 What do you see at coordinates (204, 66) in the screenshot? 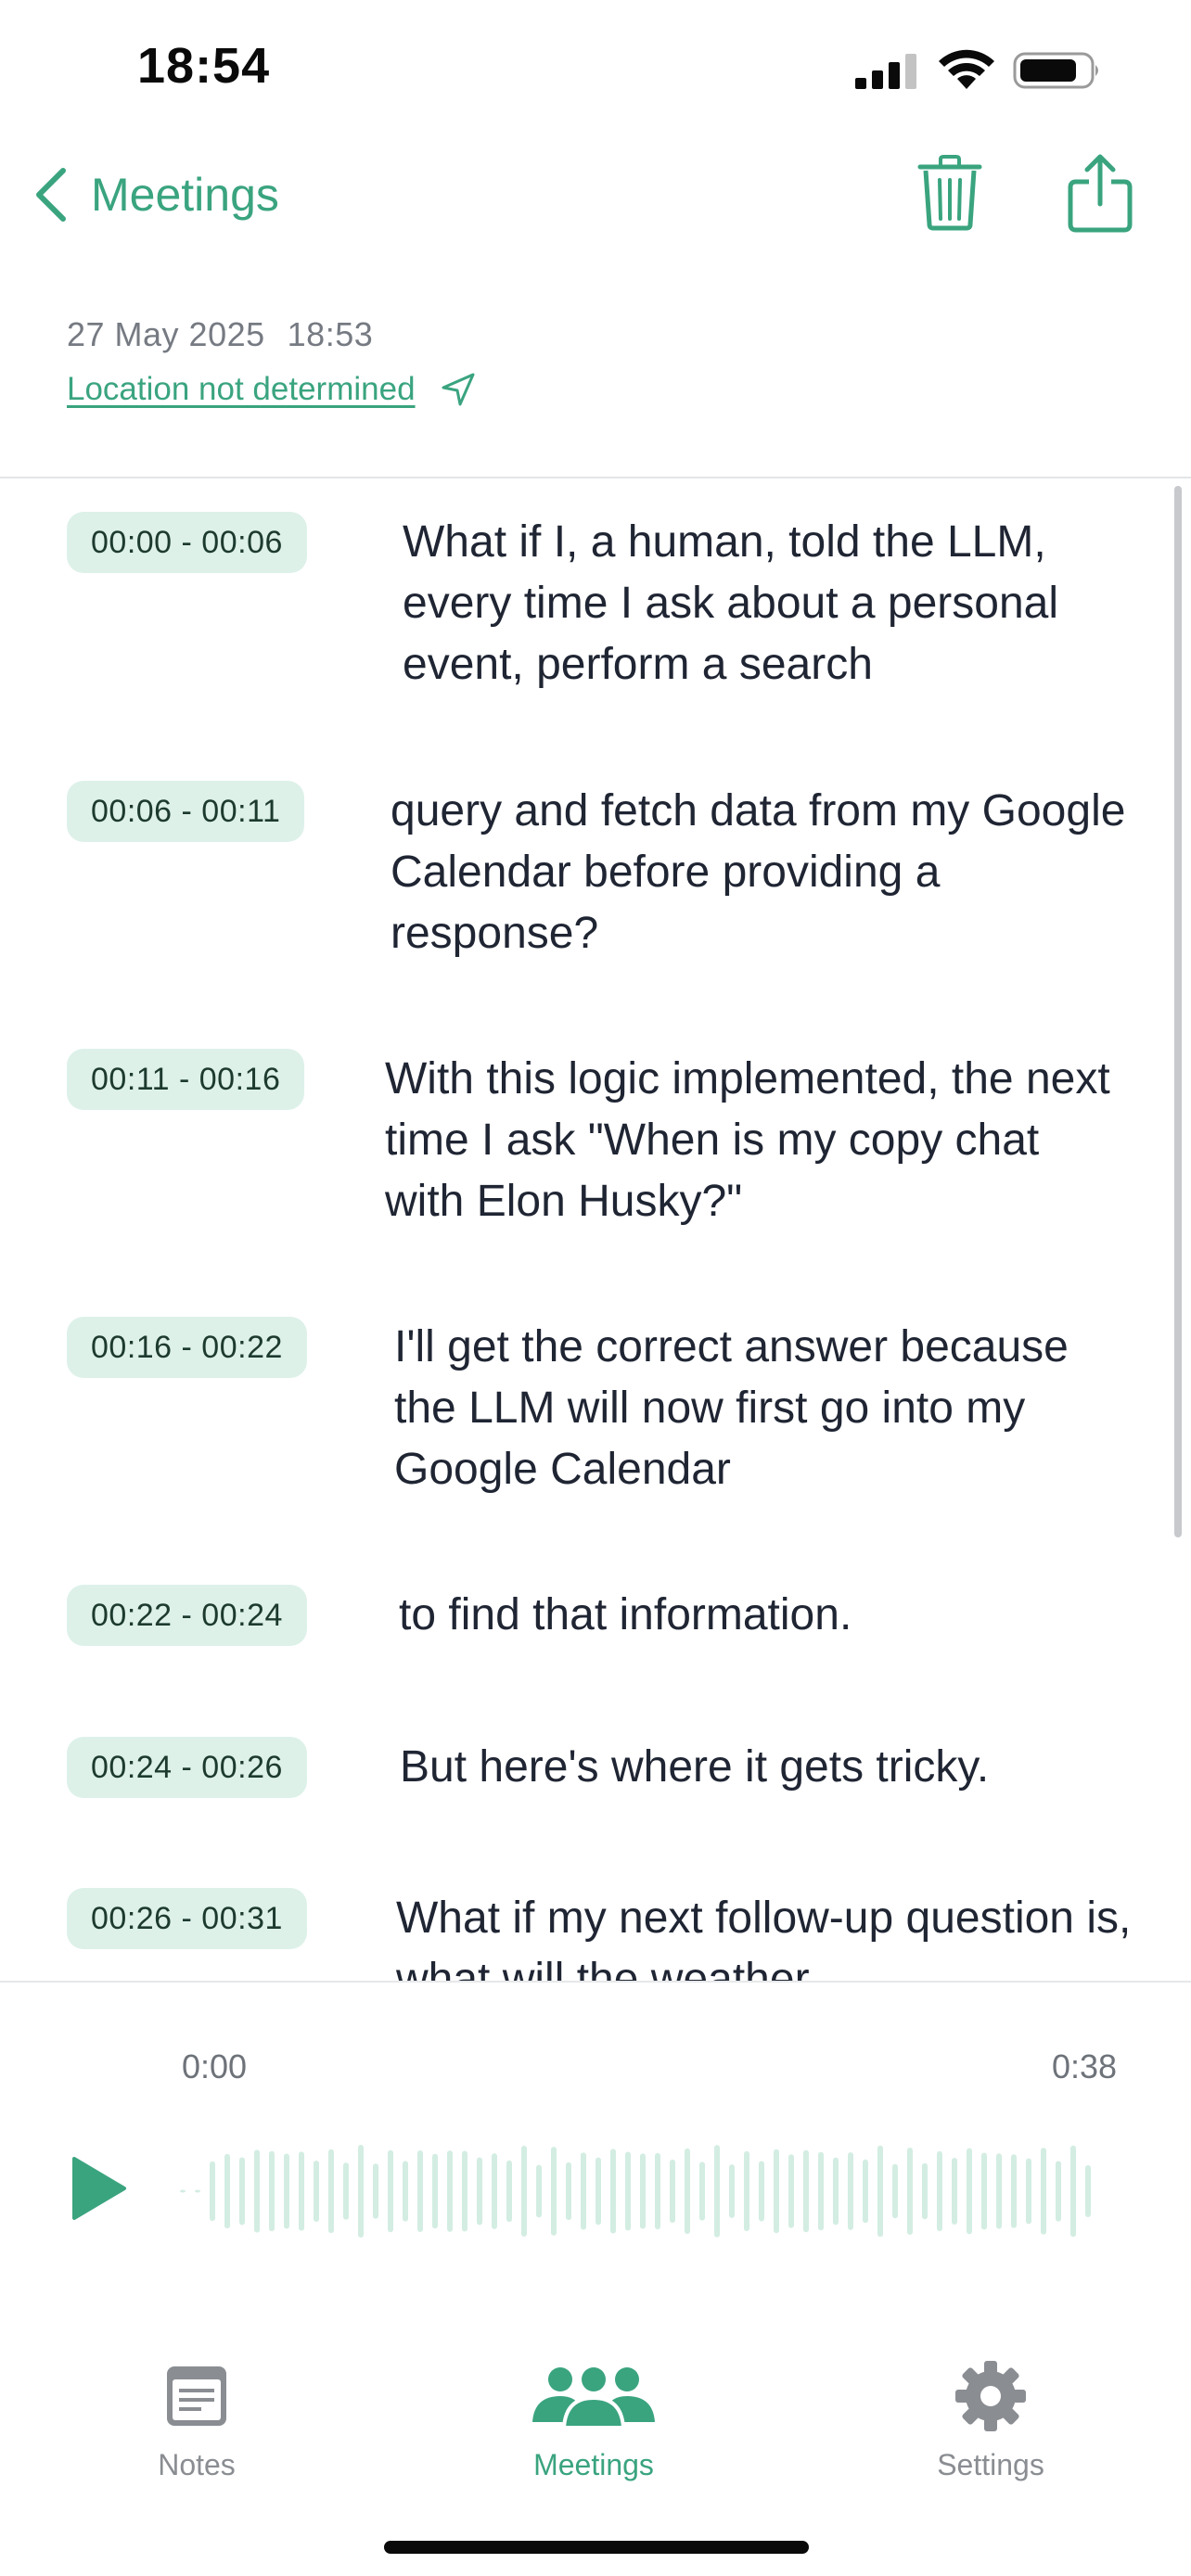
I see `status-time: 18:54` at bounding box center [204, 66].